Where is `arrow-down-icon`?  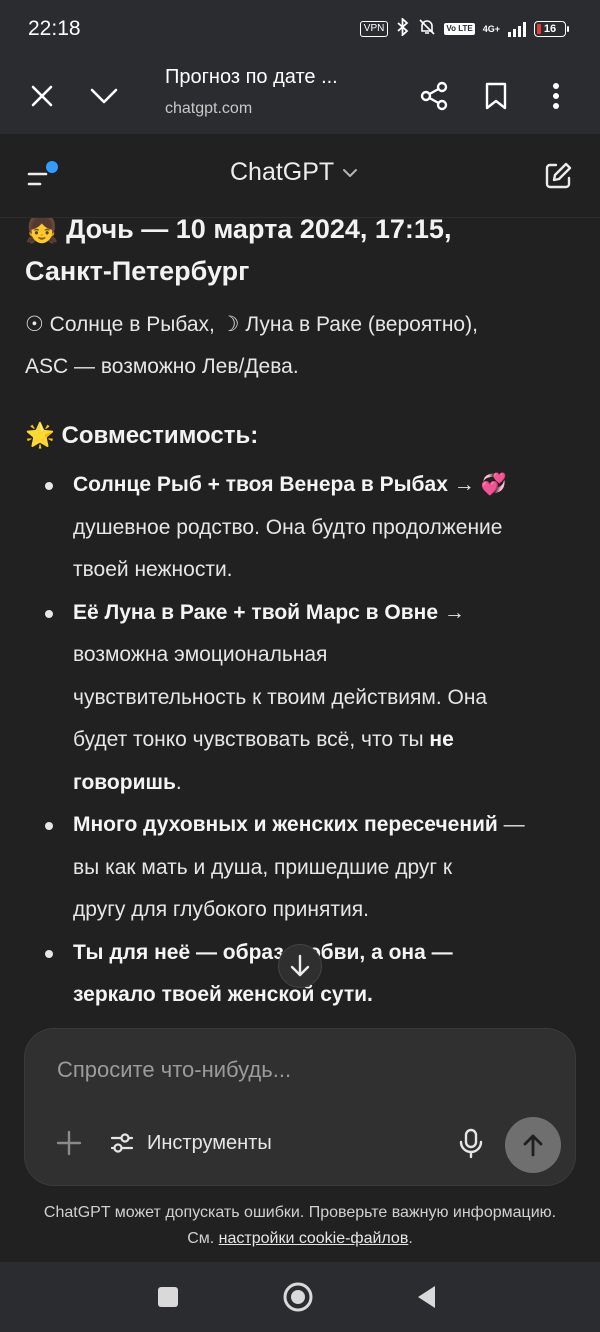
arrow-down-icon is located at coordinates (300, 965).